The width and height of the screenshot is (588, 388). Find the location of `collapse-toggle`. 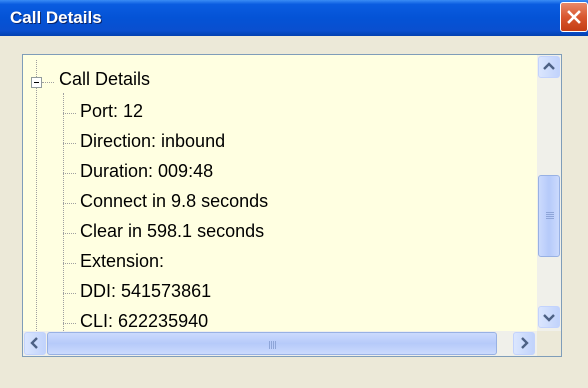

collapse-toggle is located at coordinates (36, 82).